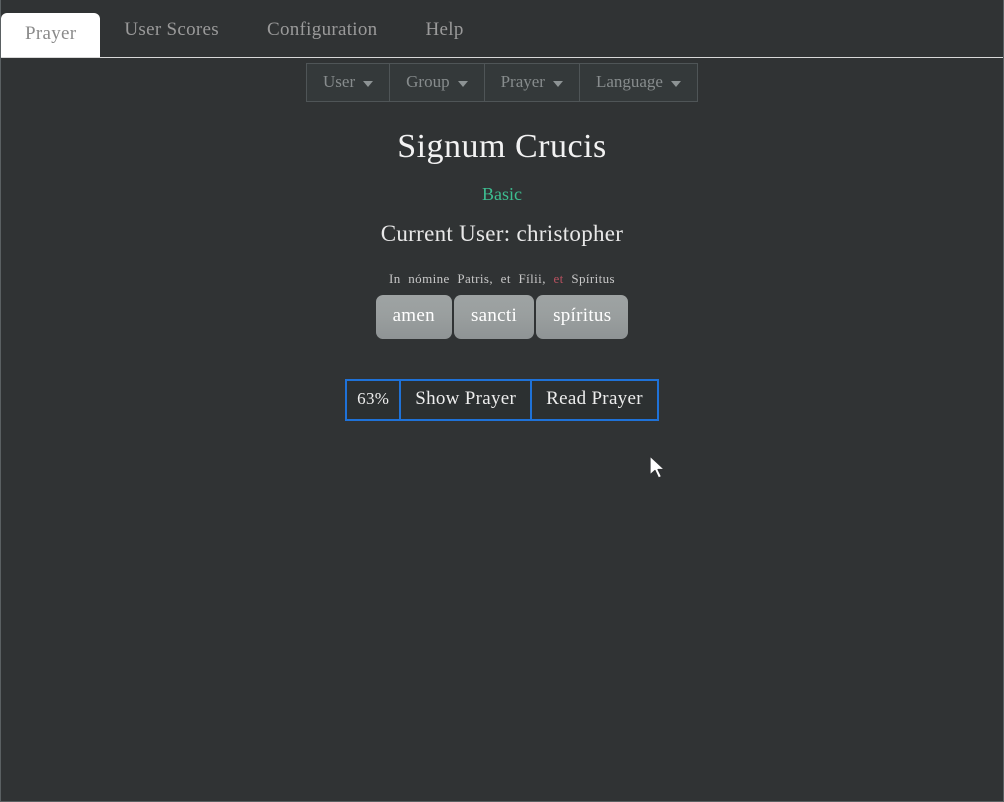  I want to click on dropdown-group-button: Group, so click(437, 82).